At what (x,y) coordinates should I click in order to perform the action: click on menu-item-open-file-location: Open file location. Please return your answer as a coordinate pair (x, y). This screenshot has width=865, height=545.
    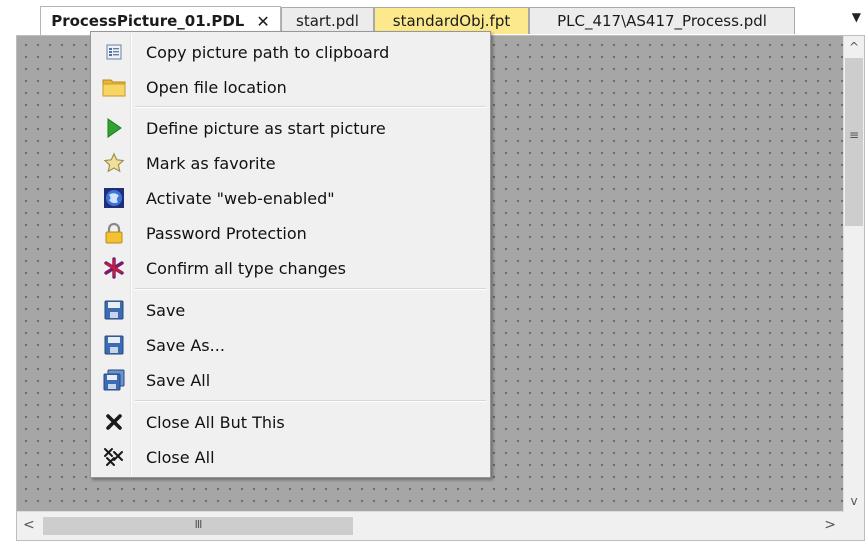
    Looking at the image, I should click on (290, 87).